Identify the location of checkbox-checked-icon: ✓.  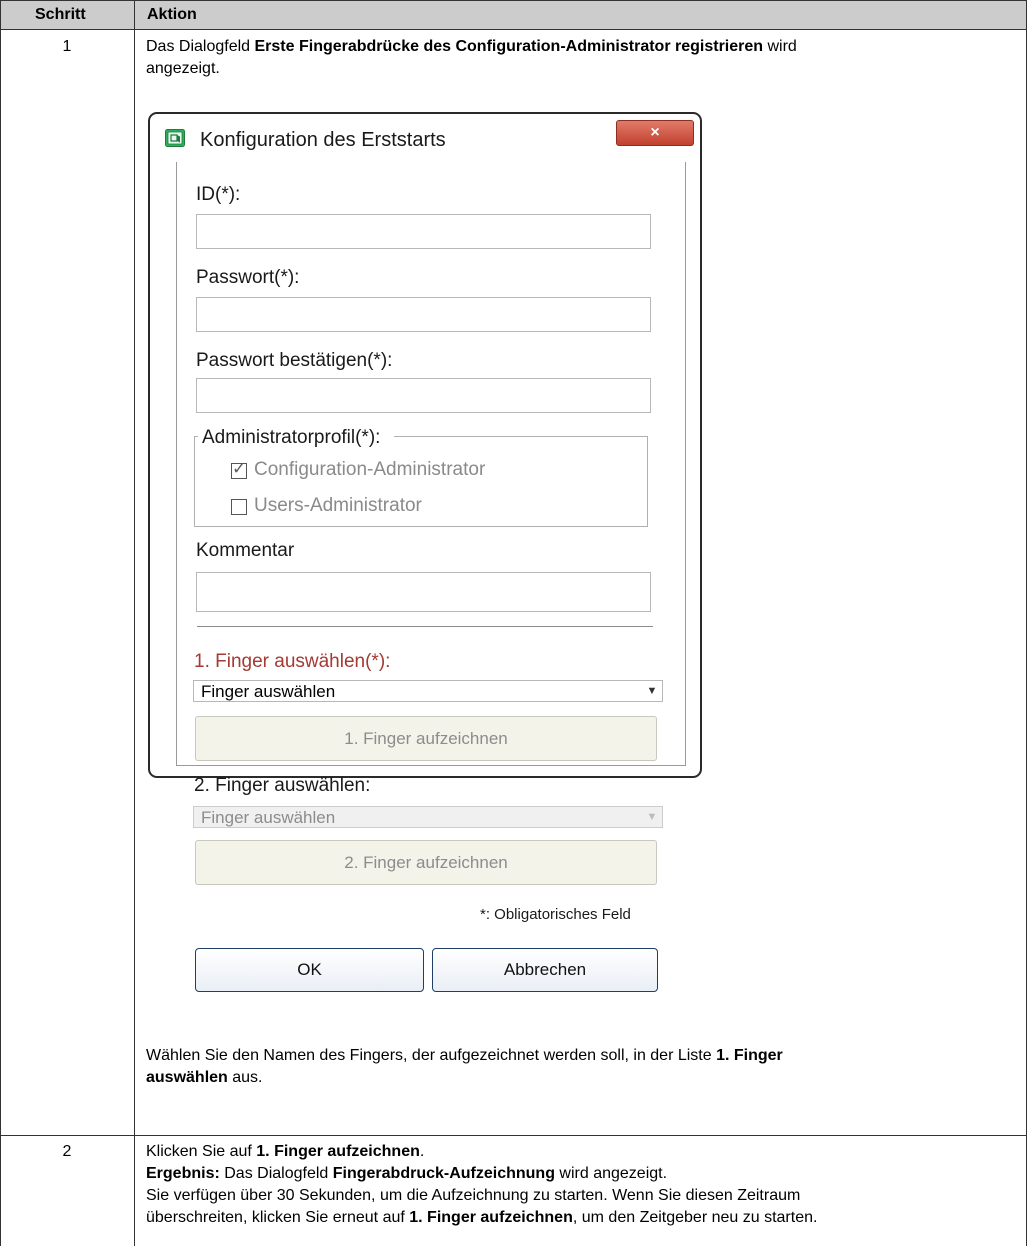
(239, 469).